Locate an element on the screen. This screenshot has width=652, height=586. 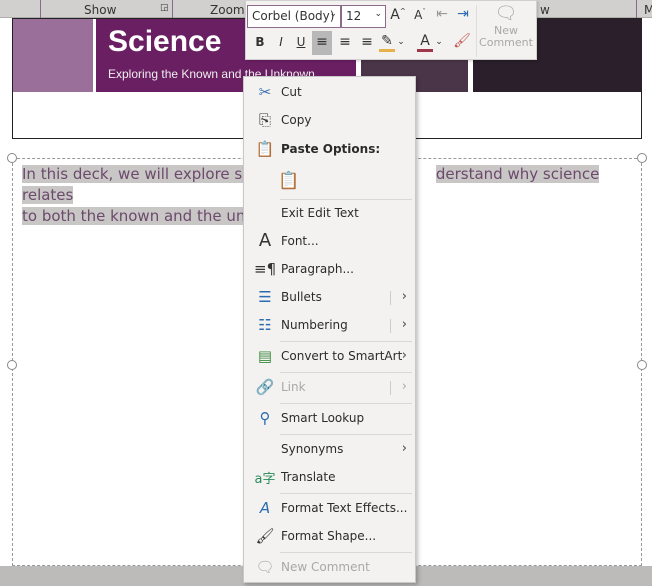
font-name-dropdown: Corbel (Body) ⌄ is located at coordinates (294, 16).